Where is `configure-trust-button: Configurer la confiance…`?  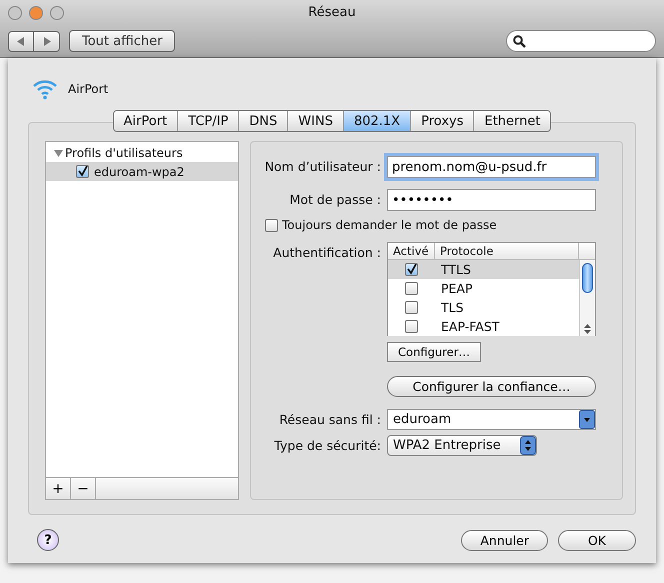 configure-trust-button: Configurer la confiance… is located at coordinates (491, 386).